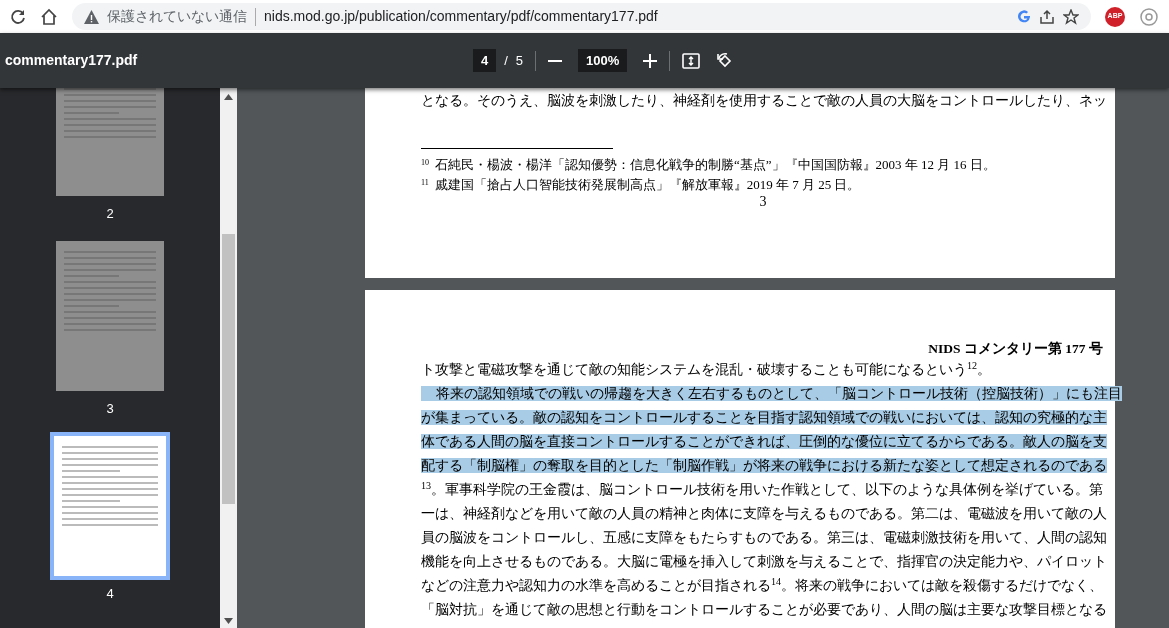  I want to click on total-pages: 5, so click(519, 60).